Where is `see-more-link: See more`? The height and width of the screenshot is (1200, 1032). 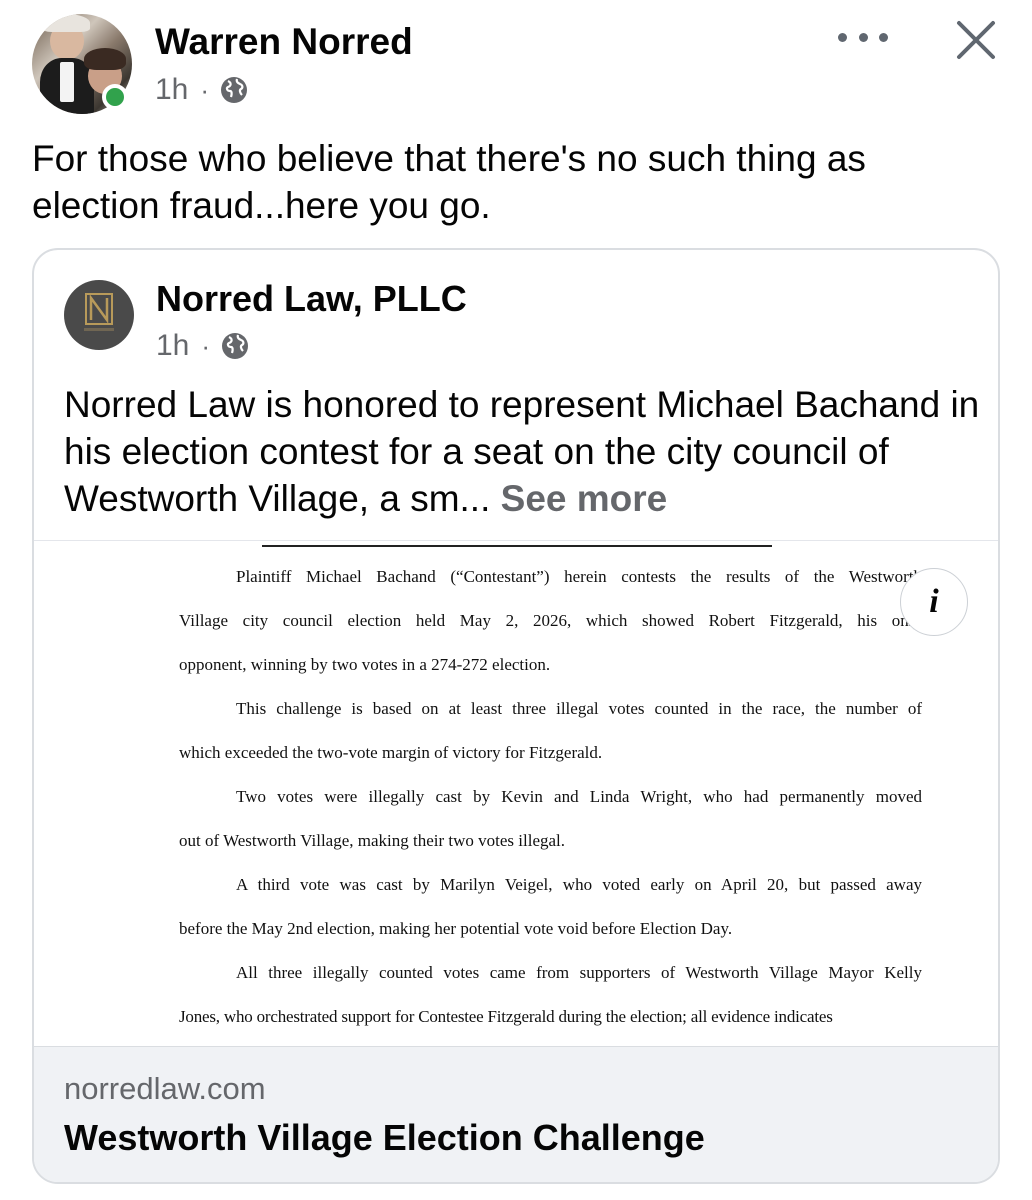 see-more-link: See more is located at coordinates (584, 498).